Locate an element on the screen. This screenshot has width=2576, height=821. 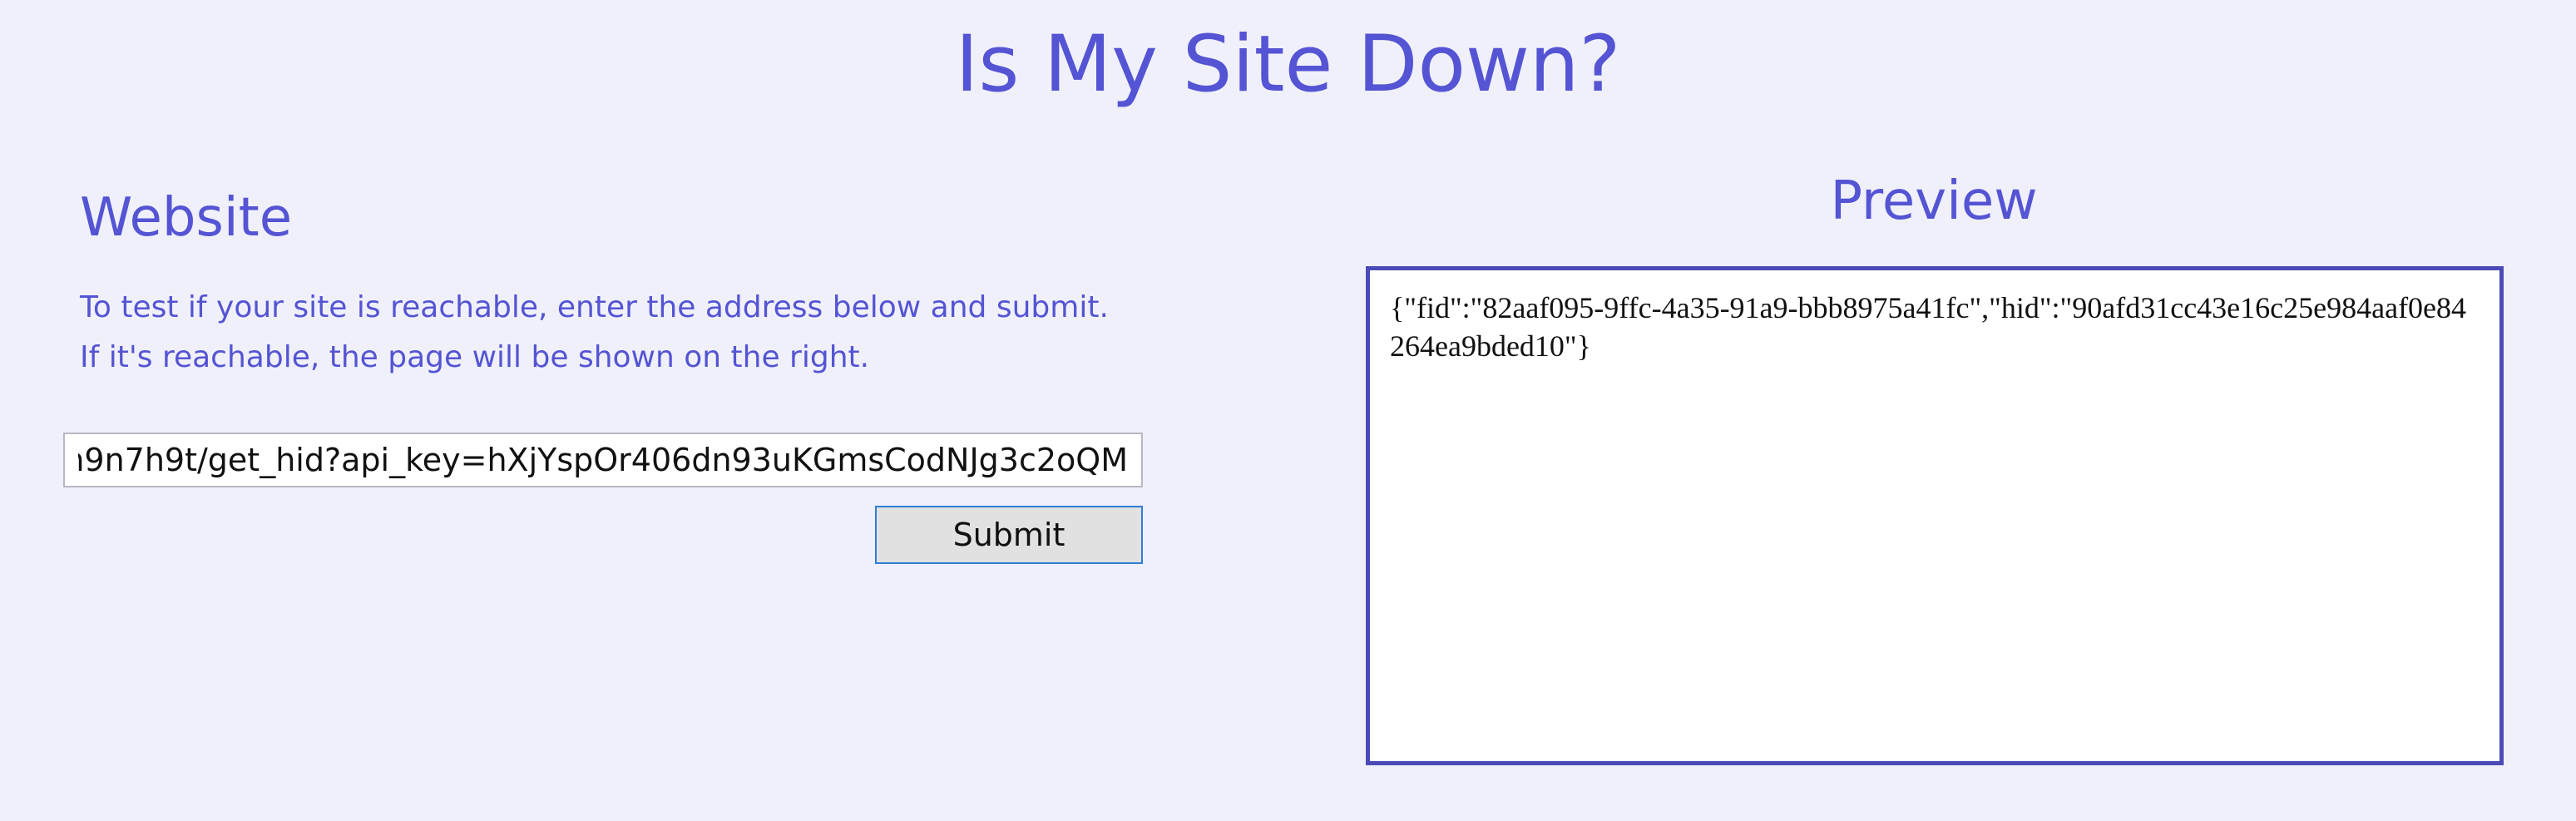
page-title: Is My Site Down? is located at coordinates (1288, 64).